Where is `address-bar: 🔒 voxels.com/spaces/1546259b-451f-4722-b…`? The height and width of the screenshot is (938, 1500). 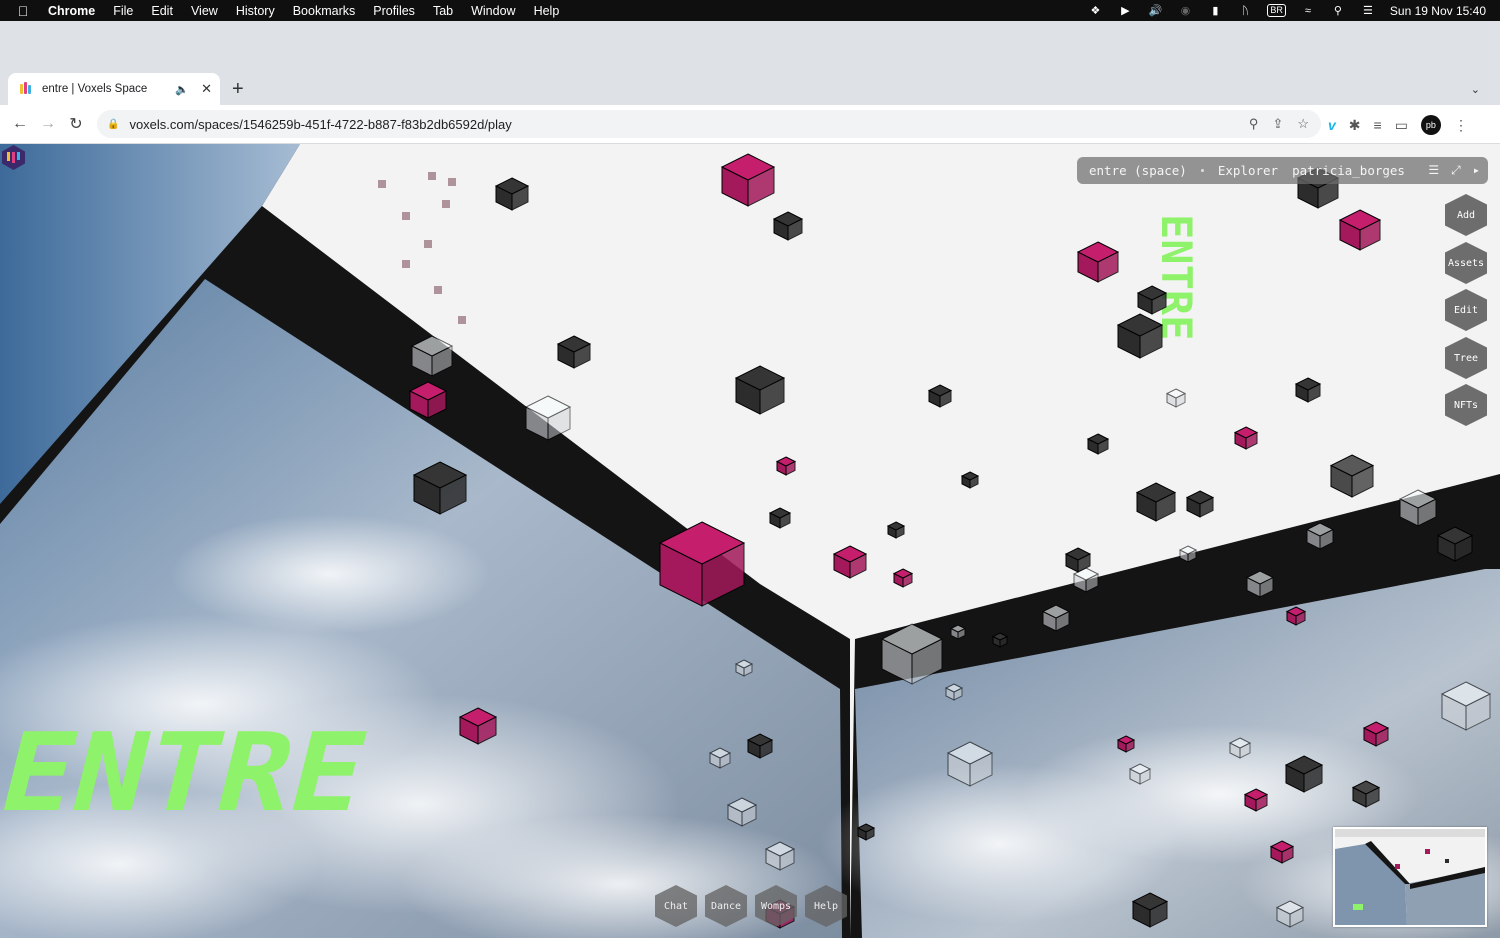
address-bar: 🔒 voxels.com/spaces/1546259b-451f-4722-b… is located at coordinates (709, 124).